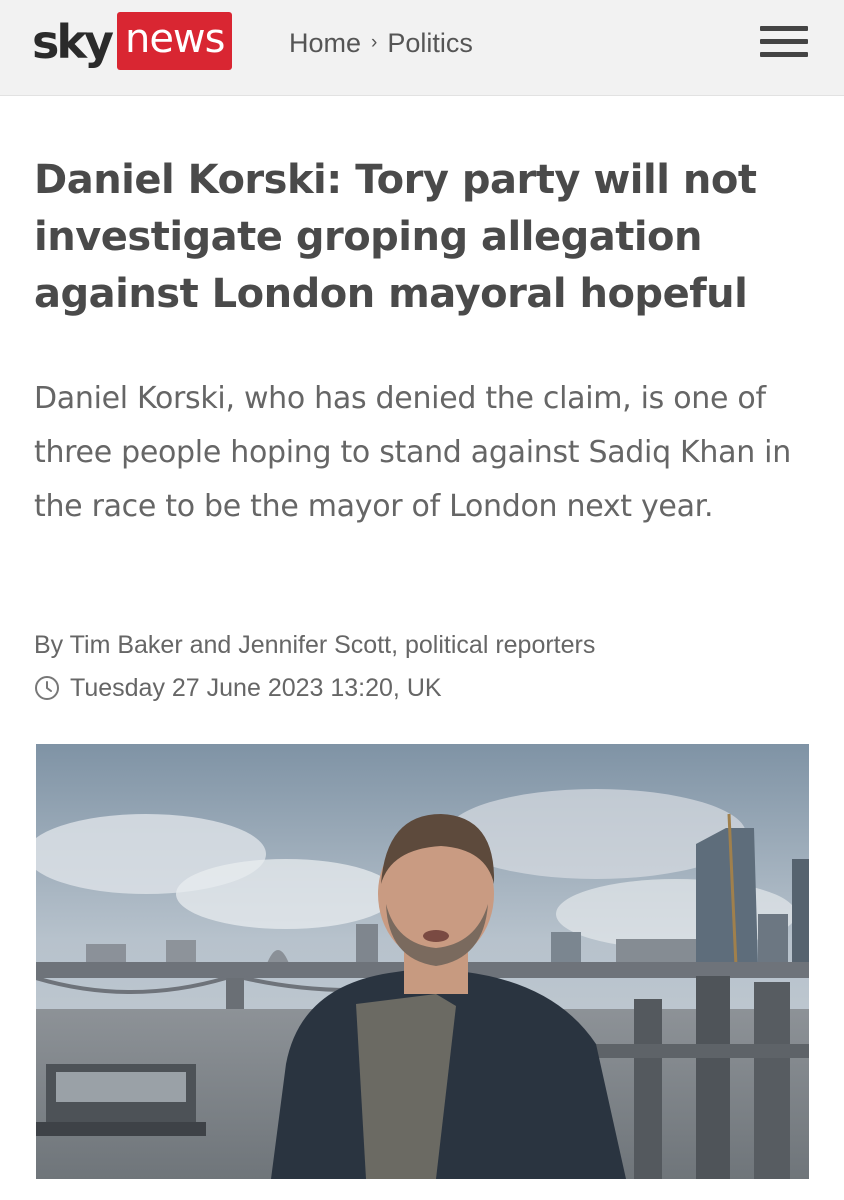  What do you see at coordinates (381, 43) in the screenshot?
I see `breadcrumb: Home › Politics` at bounding box center [381, 43].